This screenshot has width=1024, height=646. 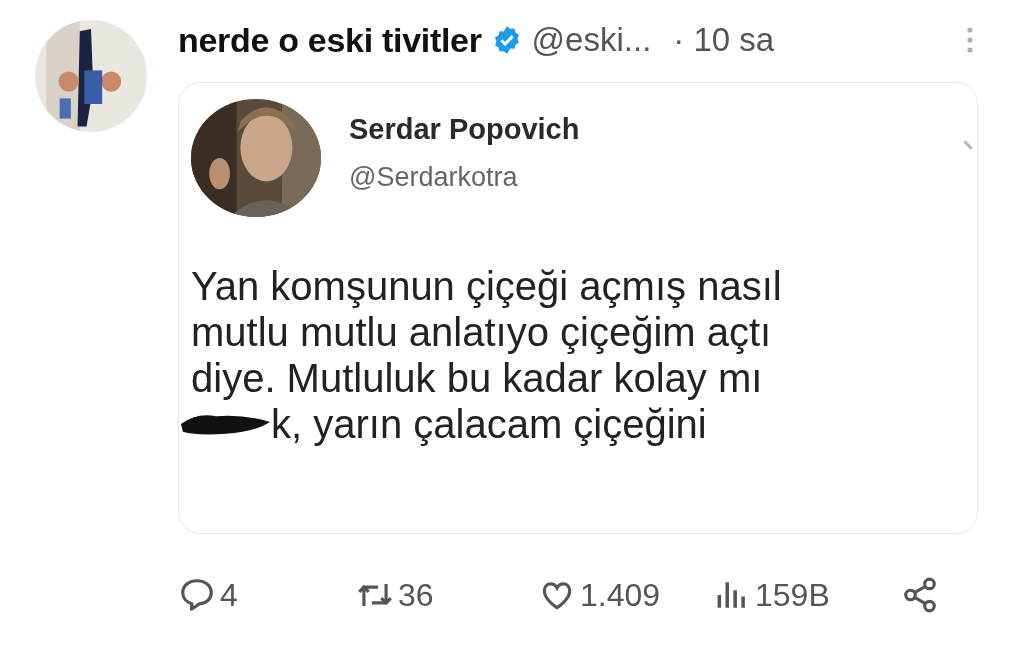 What do you see at coordinates (620, 595) in the screenshot?
I see `like-count: 1.409` at bounding box center [620, 595].